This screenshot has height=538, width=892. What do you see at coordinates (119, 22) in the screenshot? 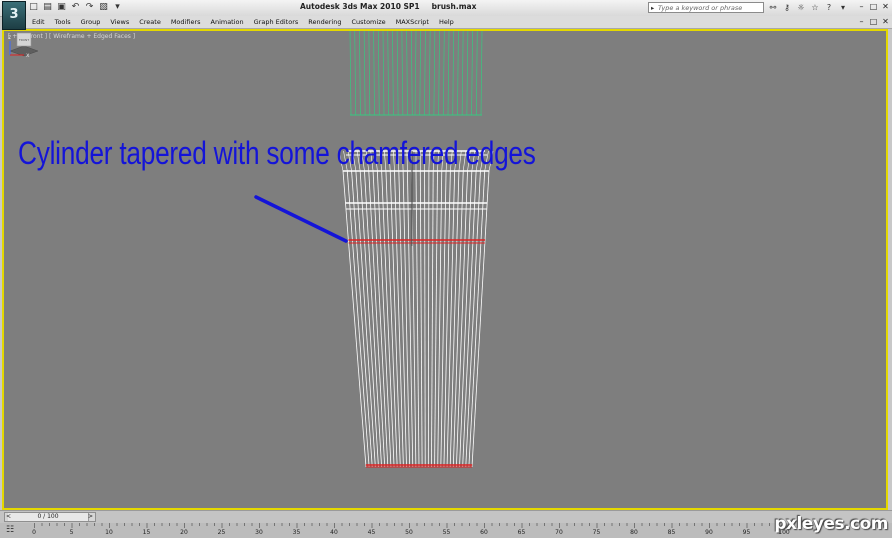
I see `menu-views: Views` at bounding box center [119, 22].